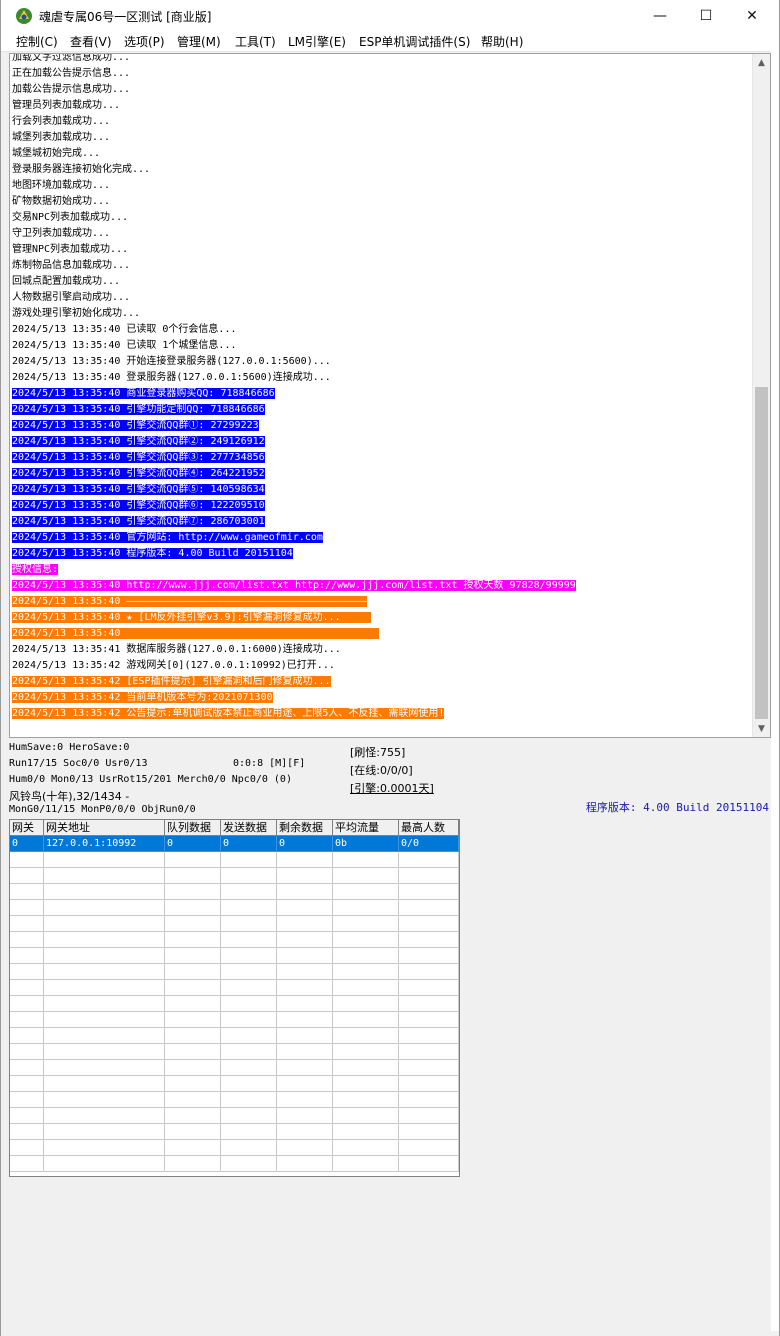  Describe the element at coordinates (305, 844) in the screenshot. I see `table-cell: 0` at that location.